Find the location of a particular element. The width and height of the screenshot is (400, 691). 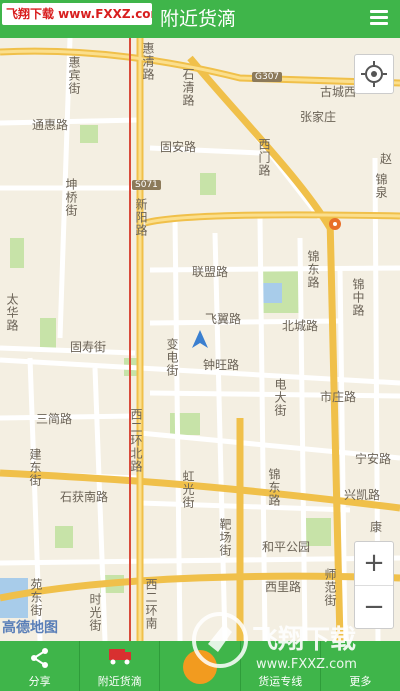

nav-label: 更多 is located at coordinates (360, 681).